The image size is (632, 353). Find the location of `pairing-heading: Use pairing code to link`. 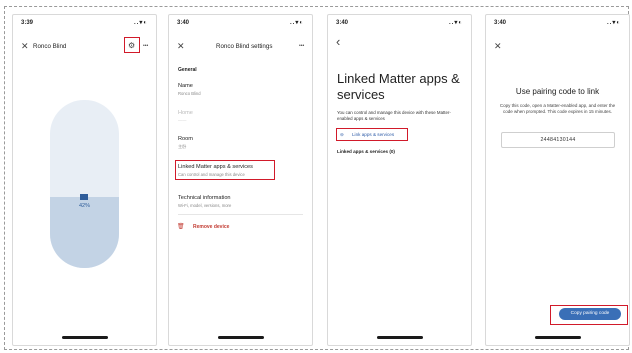

pairing-heading: Use pairing code to link is located at coordinates (557, 91).